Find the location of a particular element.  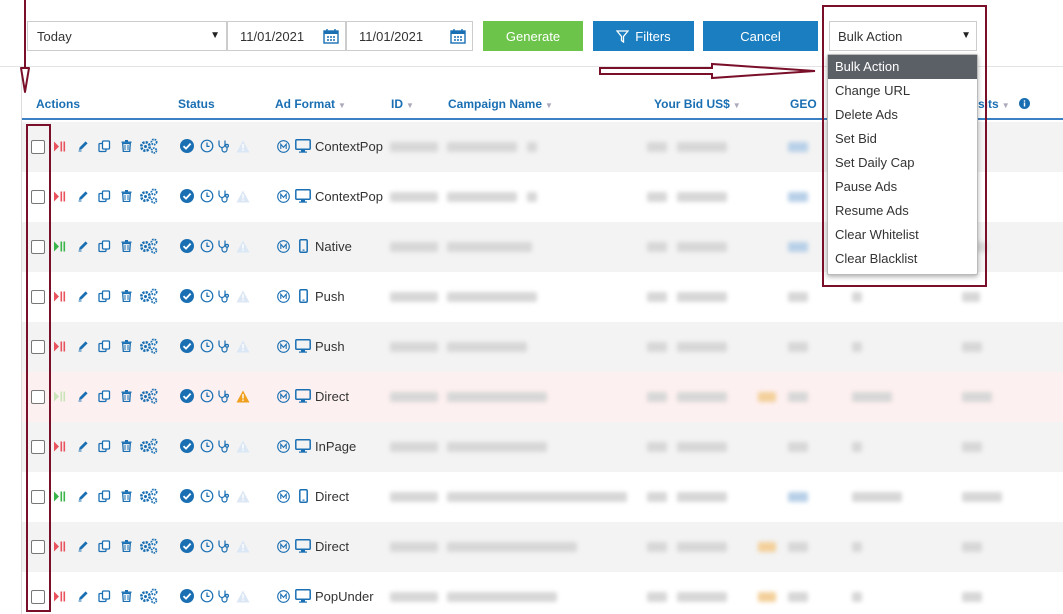

warning-icon is located at coordinates (243, 396).